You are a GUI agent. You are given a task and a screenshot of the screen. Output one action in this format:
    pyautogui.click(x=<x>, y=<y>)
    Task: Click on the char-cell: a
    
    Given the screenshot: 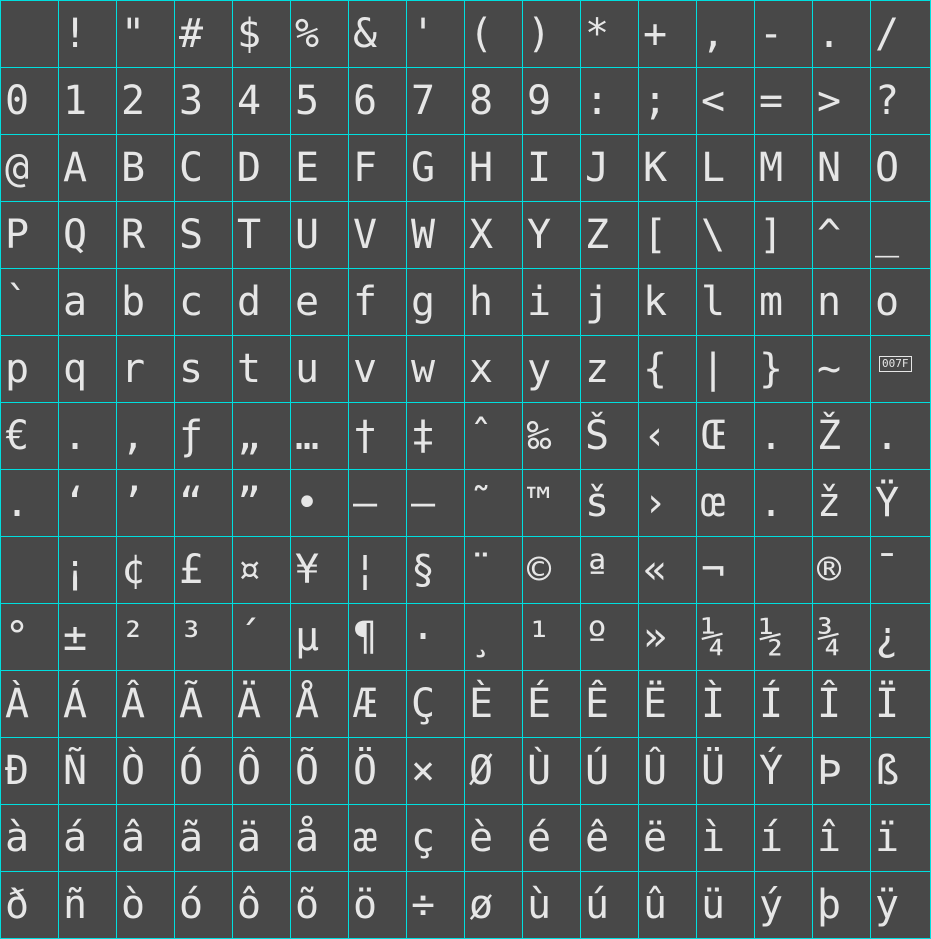 What is the action you would take?
    pyautogui.click(x=87, y=301)
    